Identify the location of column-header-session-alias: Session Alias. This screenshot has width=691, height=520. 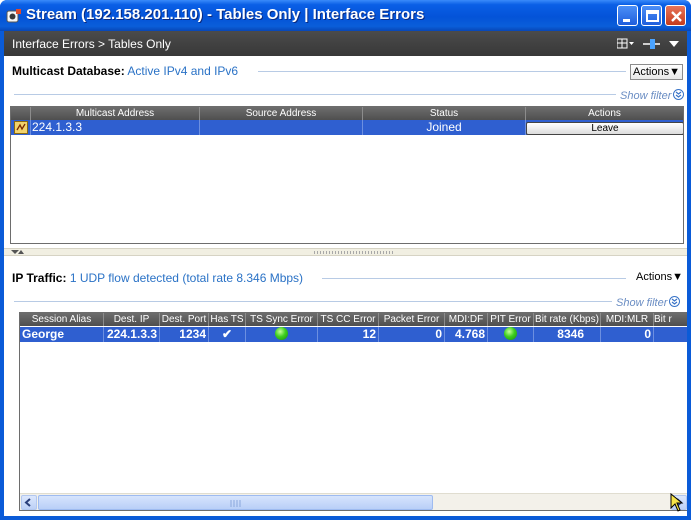
(62, 319).